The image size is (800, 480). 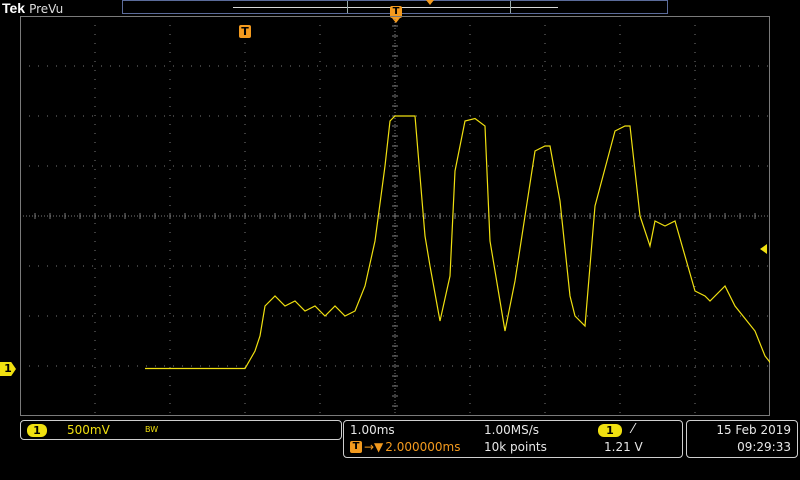 I want to click on time-display: 09:29:33, so click(x=764, y=447).